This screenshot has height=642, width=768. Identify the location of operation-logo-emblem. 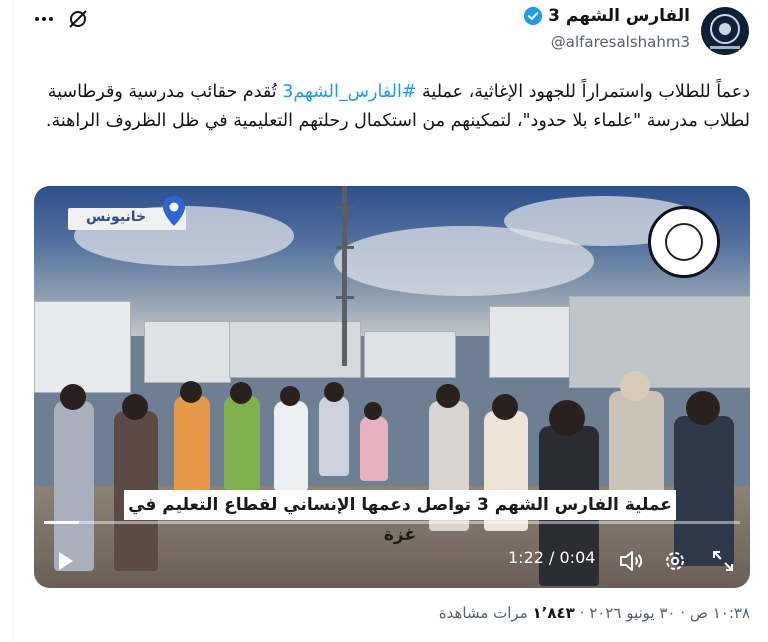
(684, 242).